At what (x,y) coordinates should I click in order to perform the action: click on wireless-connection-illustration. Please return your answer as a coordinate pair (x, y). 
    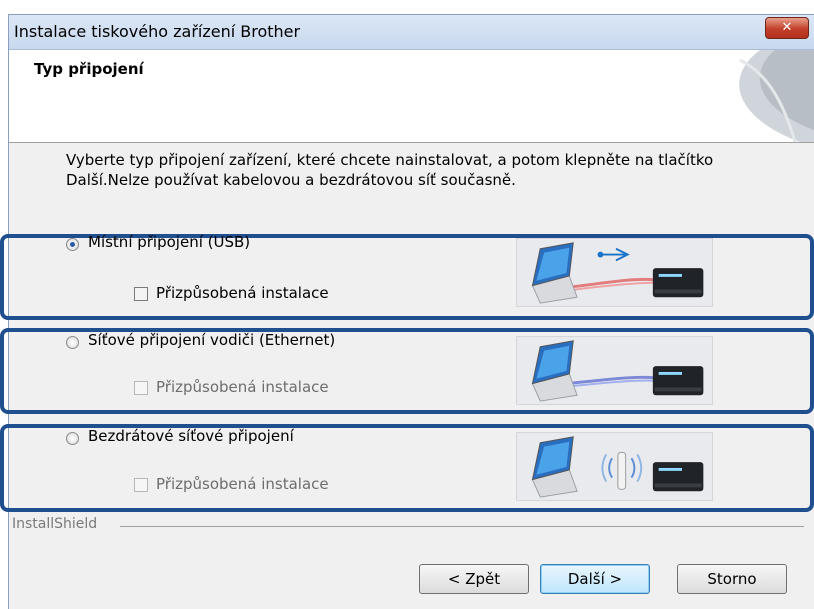
    Looking at the image, I should click on (614, 466).